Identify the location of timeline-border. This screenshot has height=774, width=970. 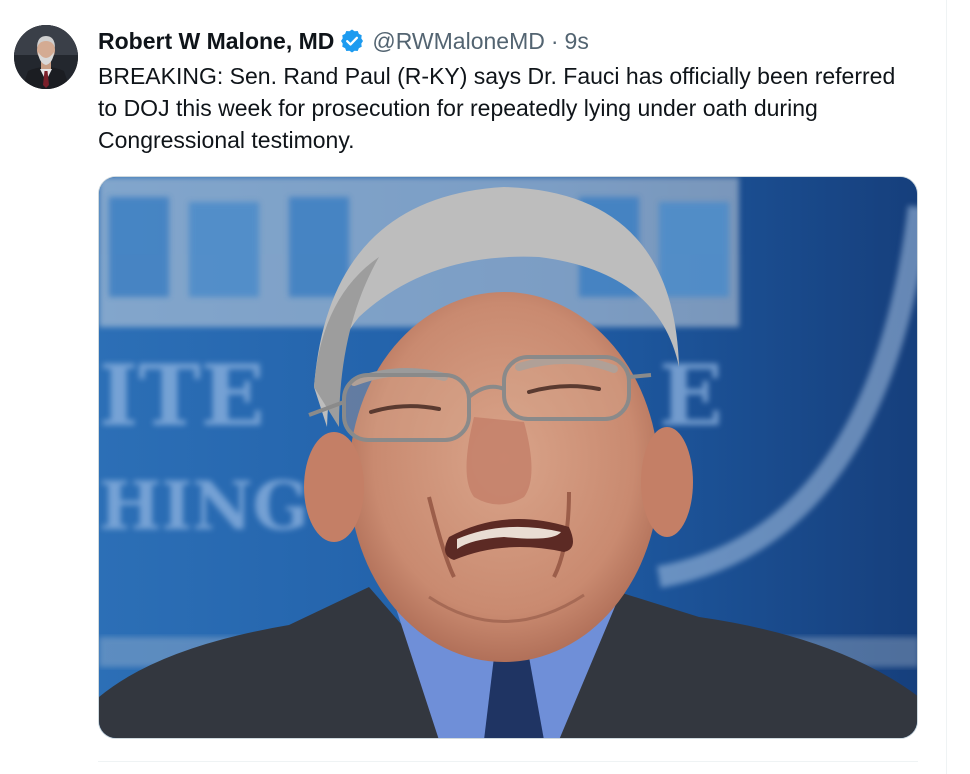
(946, 387).